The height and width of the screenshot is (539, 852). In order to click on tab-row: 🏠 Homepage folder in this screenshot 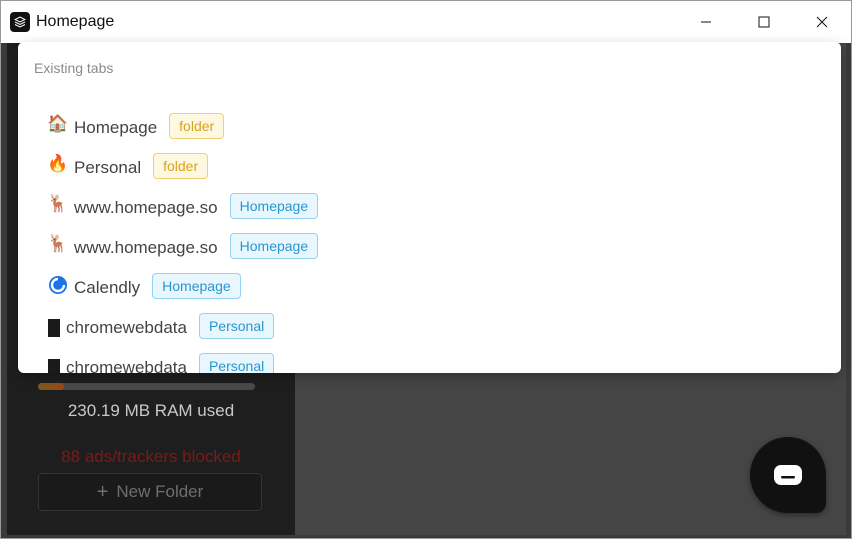, I will do `click(182, 126)`.